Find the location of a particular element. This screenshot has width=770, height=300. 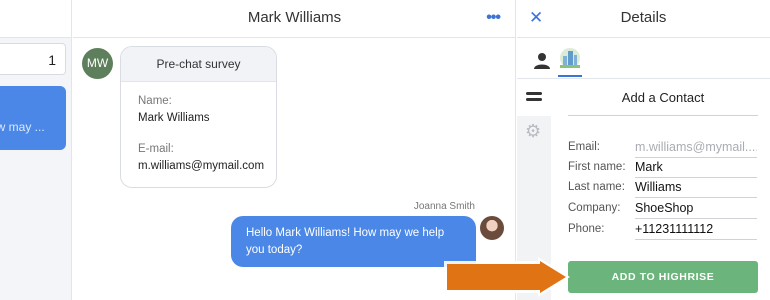

phone-row: Phone: +11231111112 is located at coordinates (663, 230).